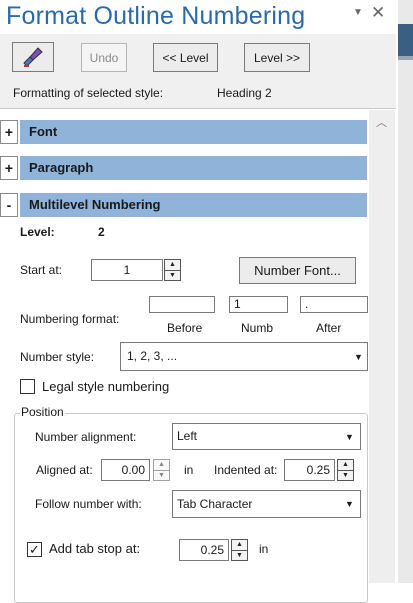 This screenshot has width=413, height=603. What do you see at coordinates (70, 319) in the screenshot?
I see `numbering-format-label: Numbering format:` at bounding box center [70, 319].